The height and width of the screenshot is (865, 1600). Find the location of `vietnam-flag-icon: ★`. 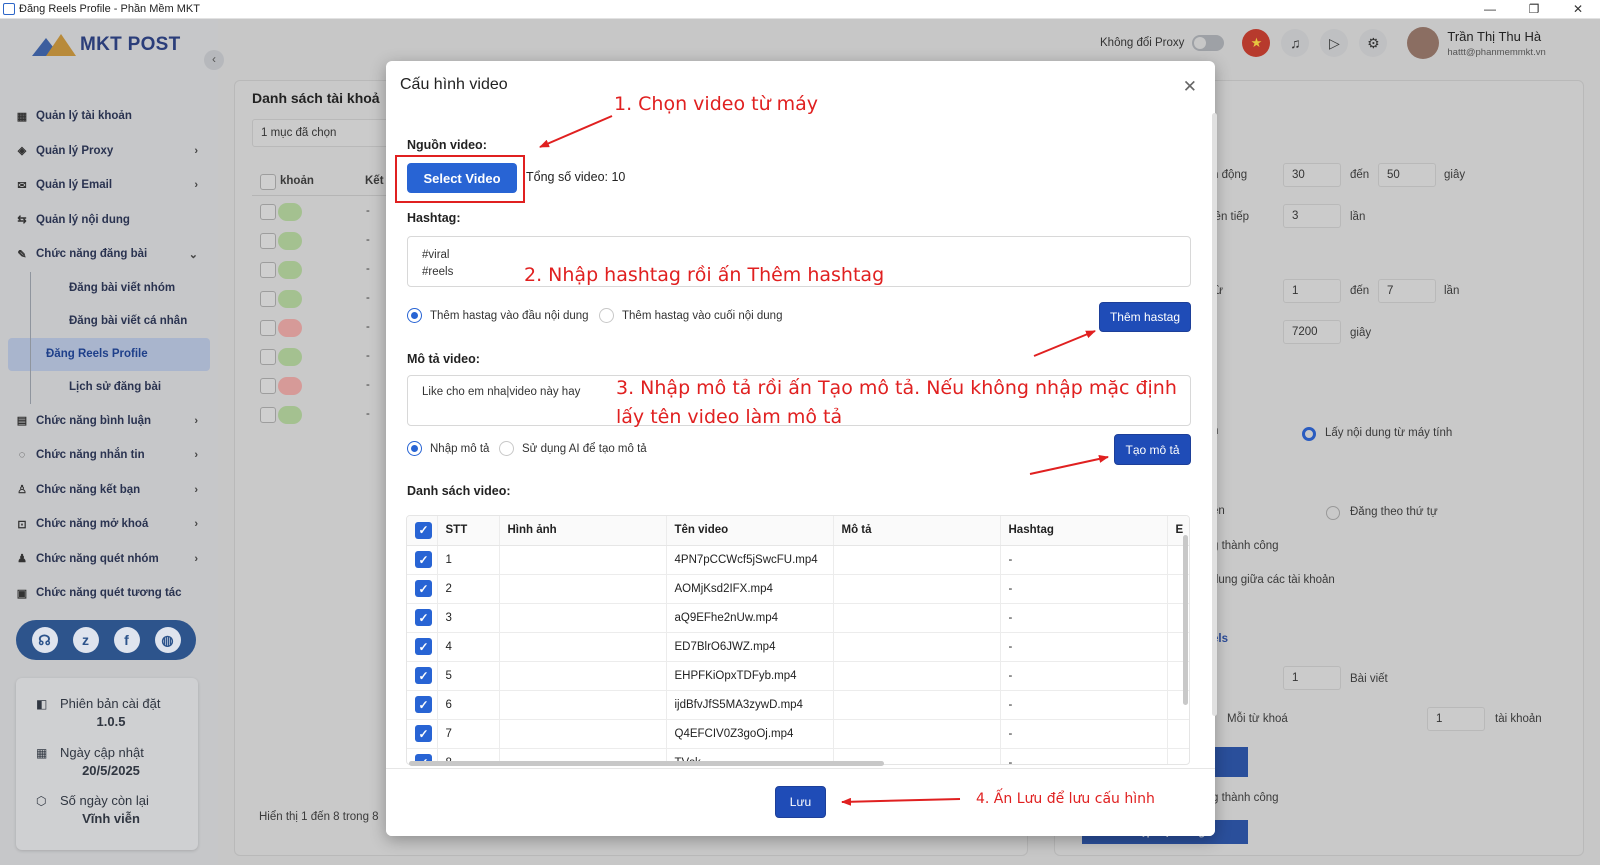

vietnam-flag-icon: ★ is located at coordinates (1256, 43).